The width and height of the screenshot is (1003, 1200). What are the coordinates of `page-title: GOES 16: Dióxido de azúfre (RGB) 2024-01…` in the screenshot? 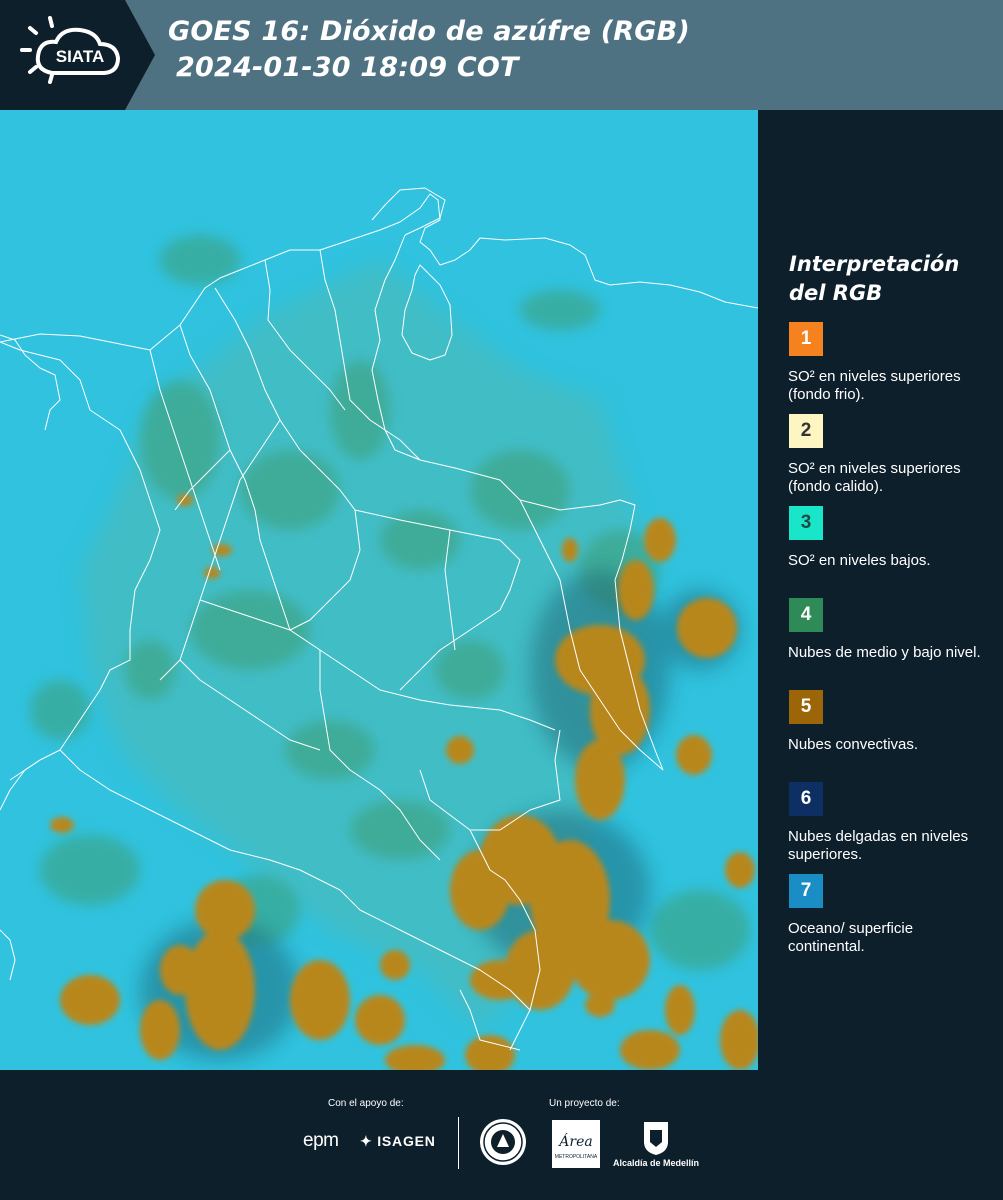 It's located at (429, 50).